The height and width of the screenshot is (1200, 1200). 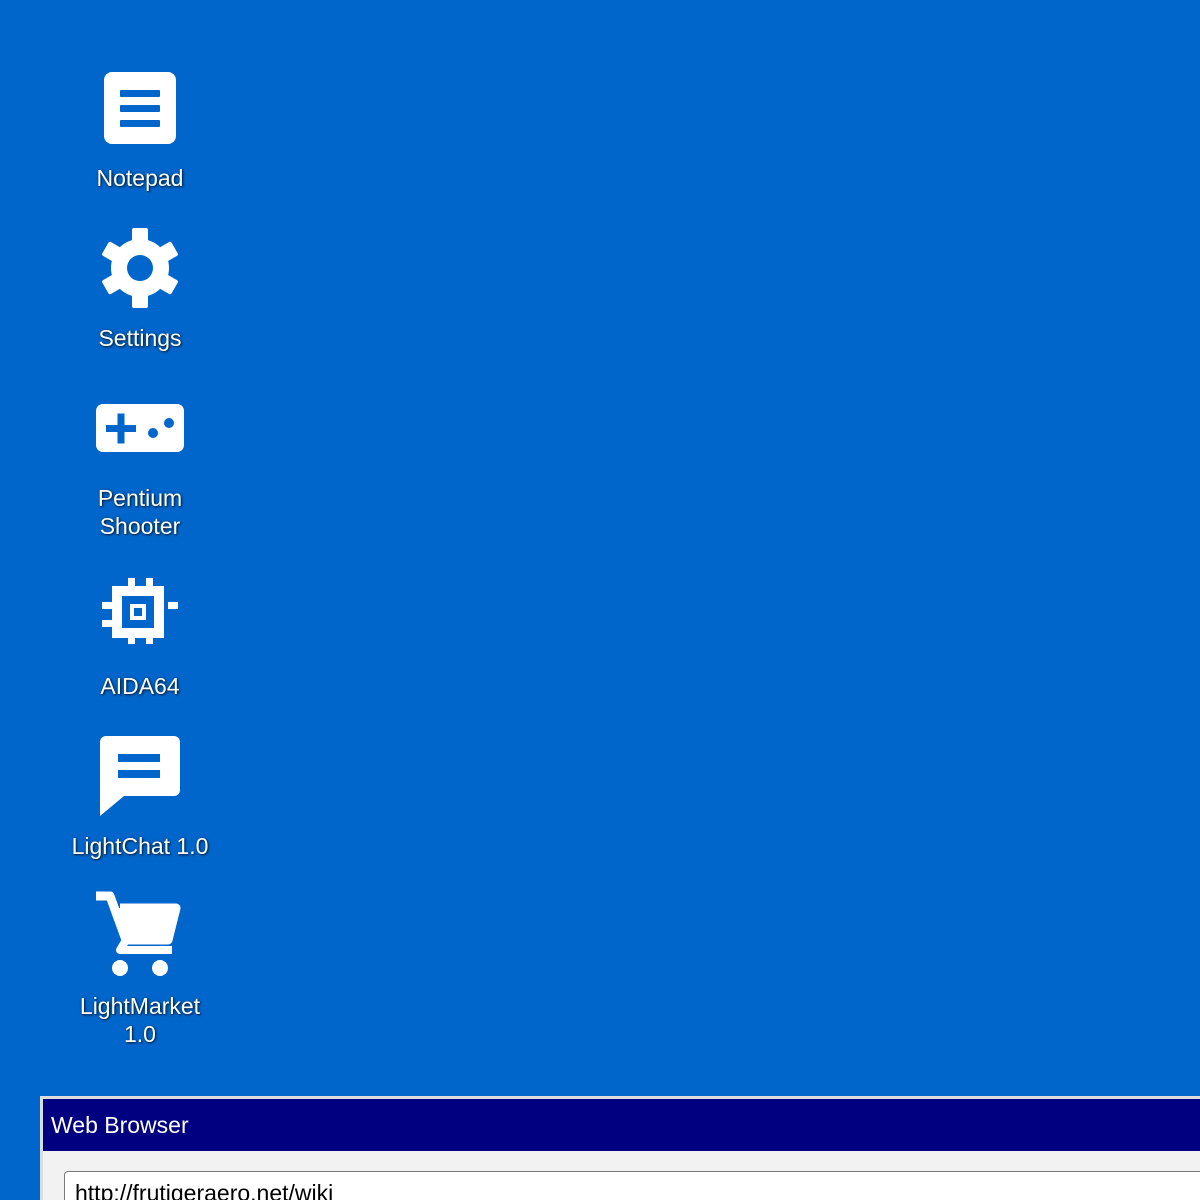 What do you see at coordinates (140, 776) in the screenshot?
I see `chat-bubble-icon` at bounding box center [140, 776].